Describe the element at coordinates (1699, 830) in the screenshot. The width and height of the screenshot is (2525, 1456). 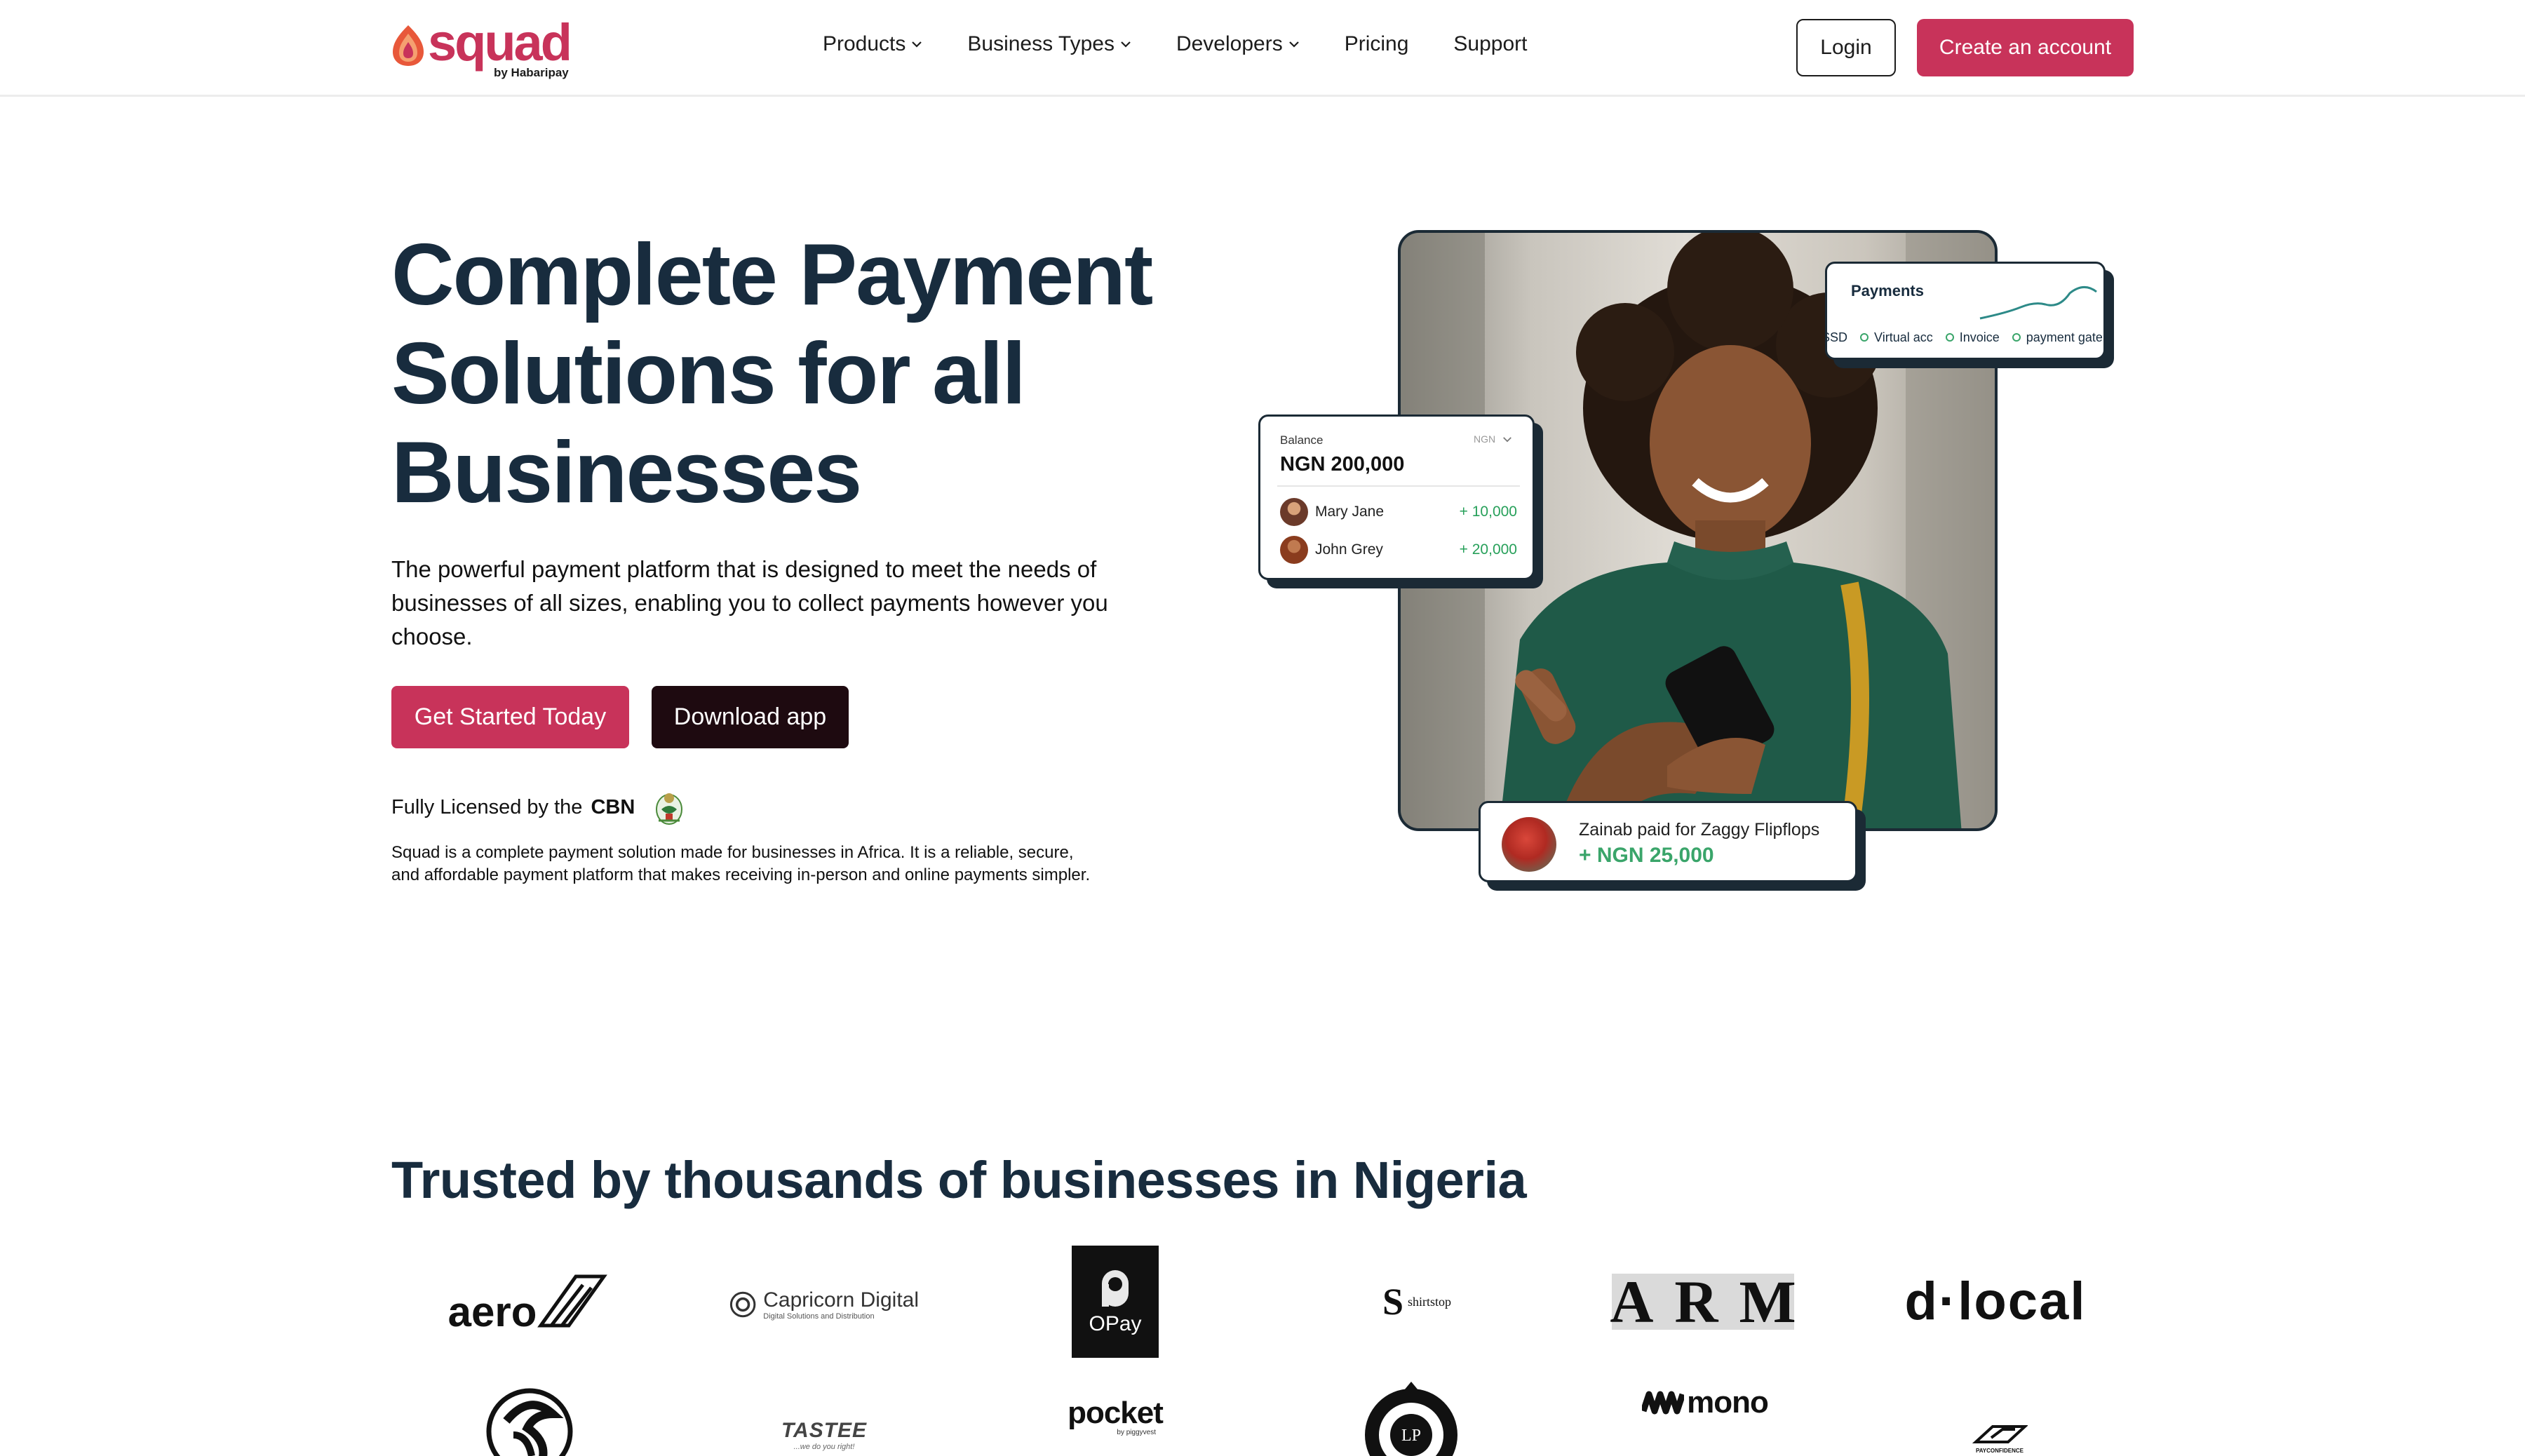
I see `notification-text: Zainab paid for Zaggy Flipflops` at that location.